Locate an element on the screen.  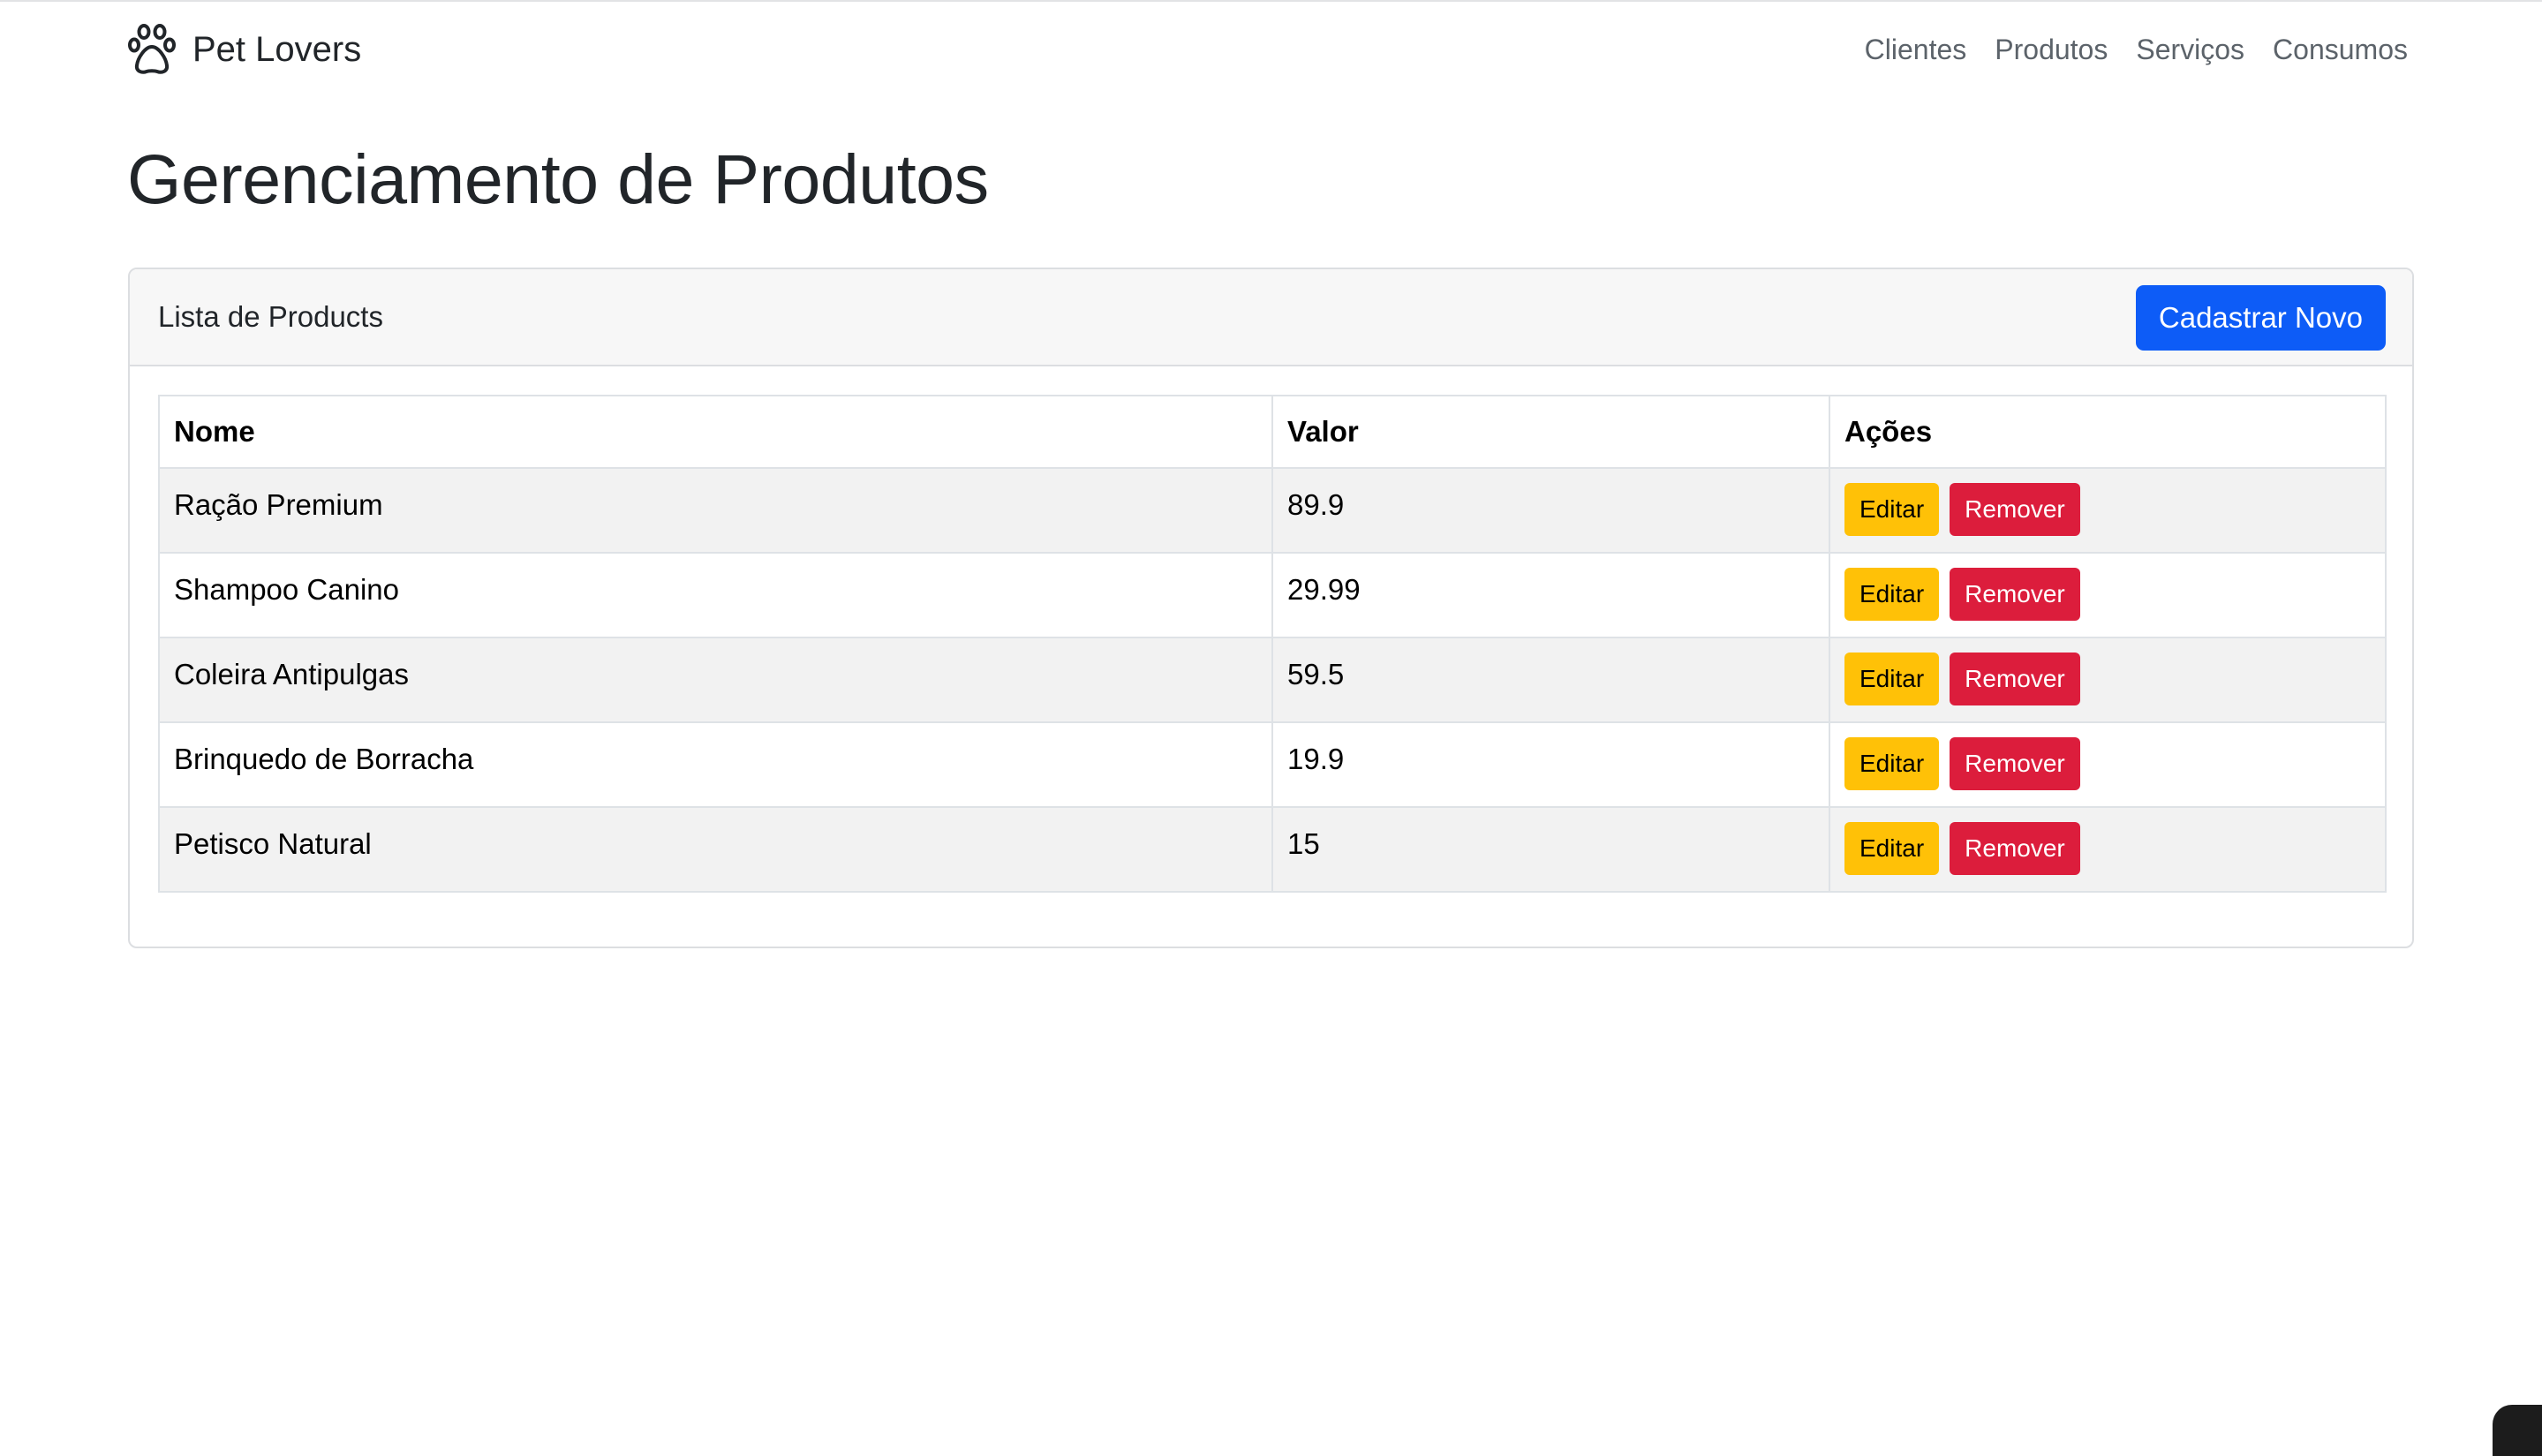
nav-link-produtos: Produtos is located at coordinates (2051, 50).